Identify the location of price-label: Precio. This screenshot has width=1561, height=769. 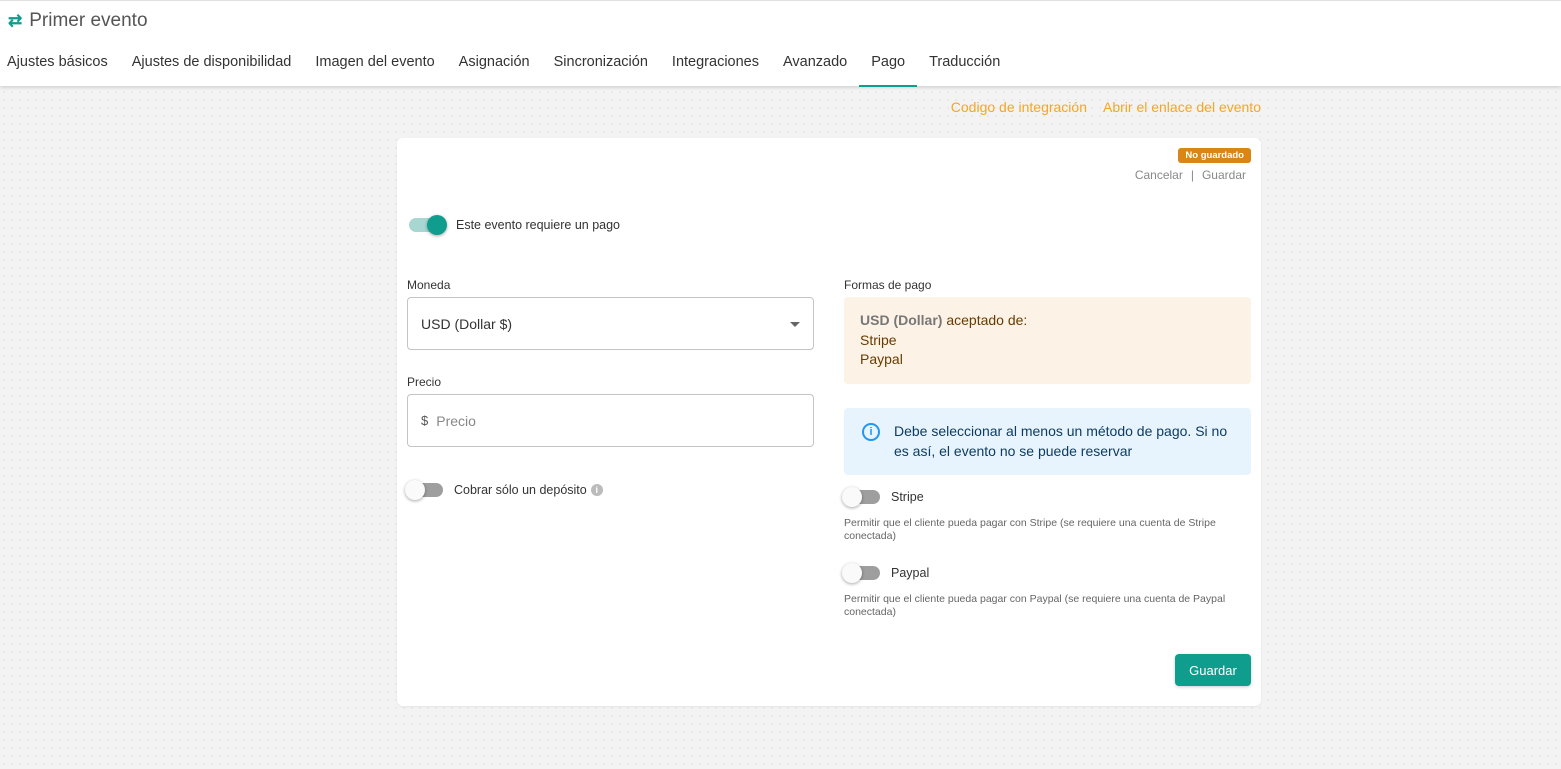
(424, 382).